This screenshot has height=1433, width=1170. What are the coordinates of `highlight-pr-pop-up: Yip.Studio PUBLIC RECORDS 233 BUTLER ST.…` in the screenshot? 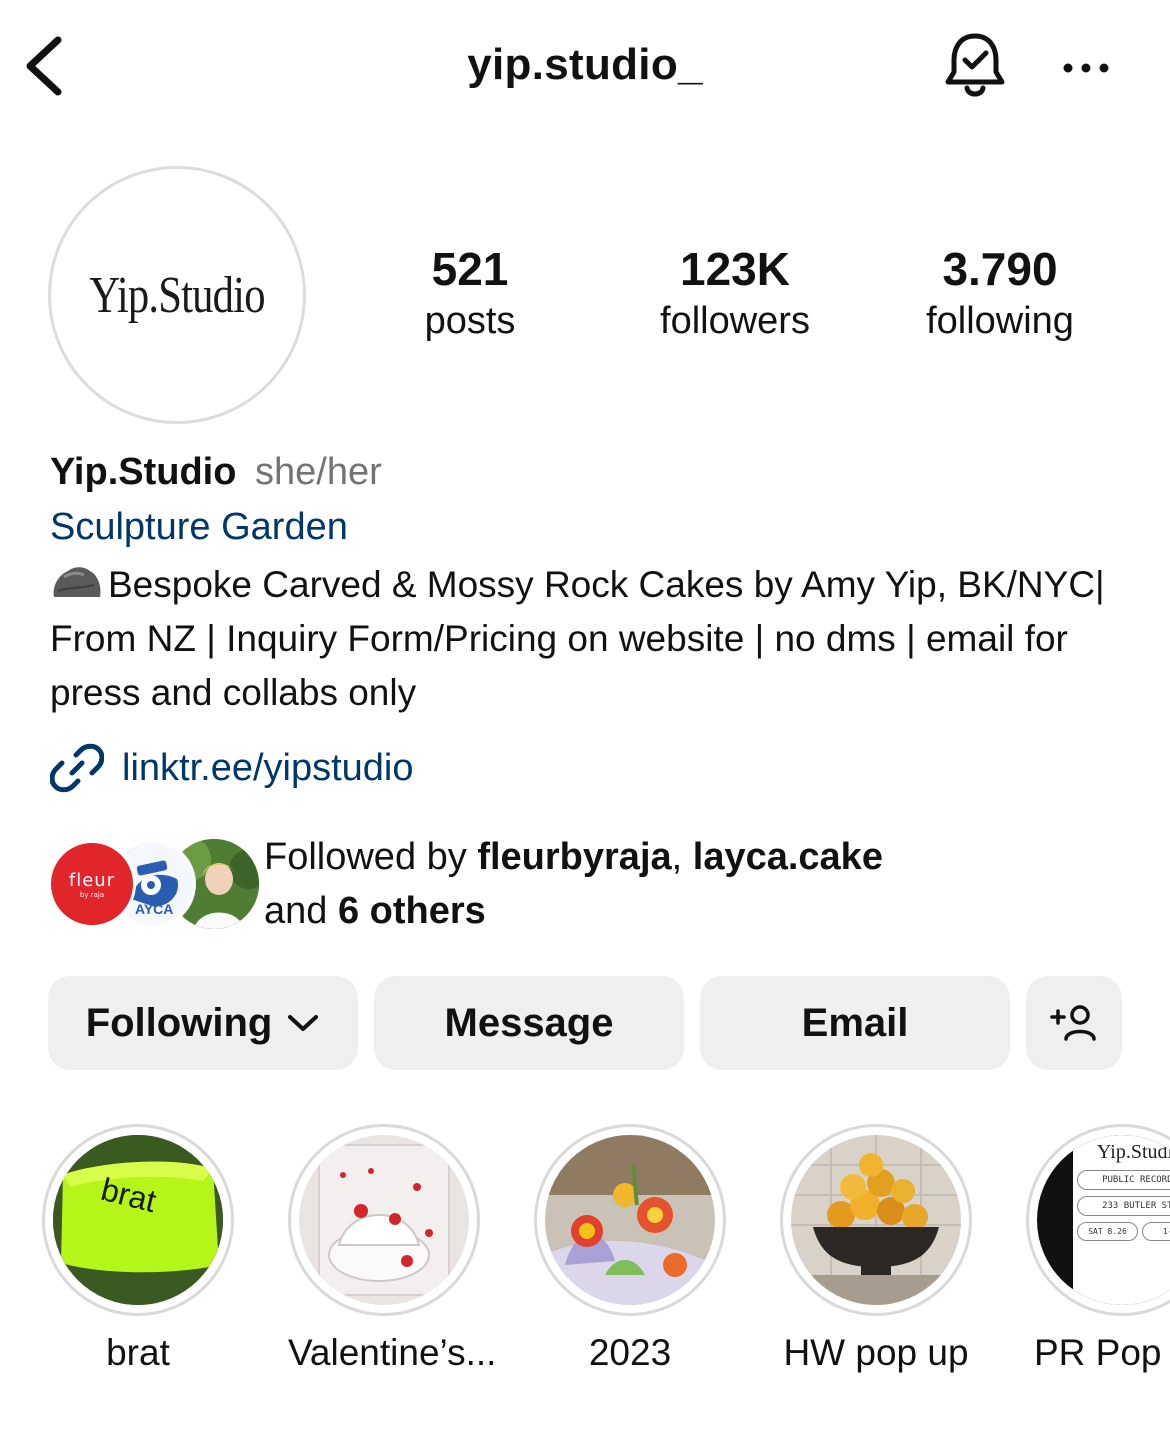 It's located at (1098, 1250).